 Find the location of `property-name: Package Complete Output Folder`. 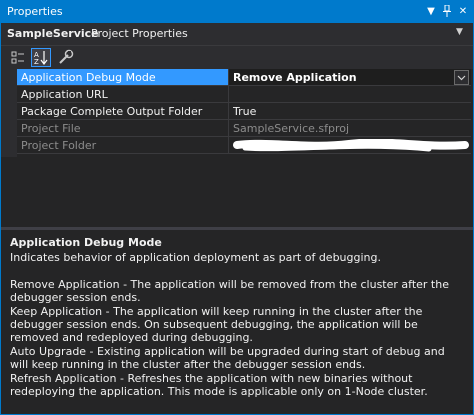

property-name: Package Complete Output Folder is located at coordinates (112, 111).